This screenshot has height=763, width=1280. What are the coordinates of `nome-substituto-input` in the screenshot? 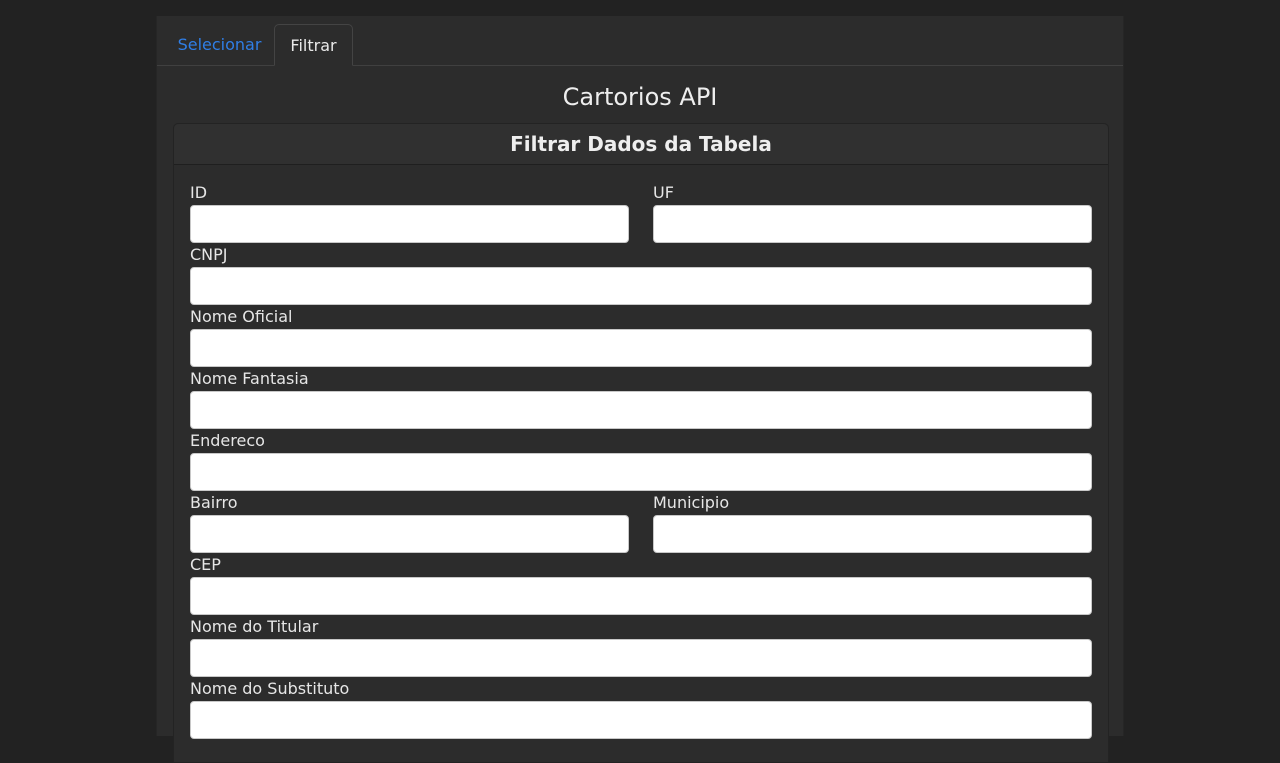 It's located at (641, 720).